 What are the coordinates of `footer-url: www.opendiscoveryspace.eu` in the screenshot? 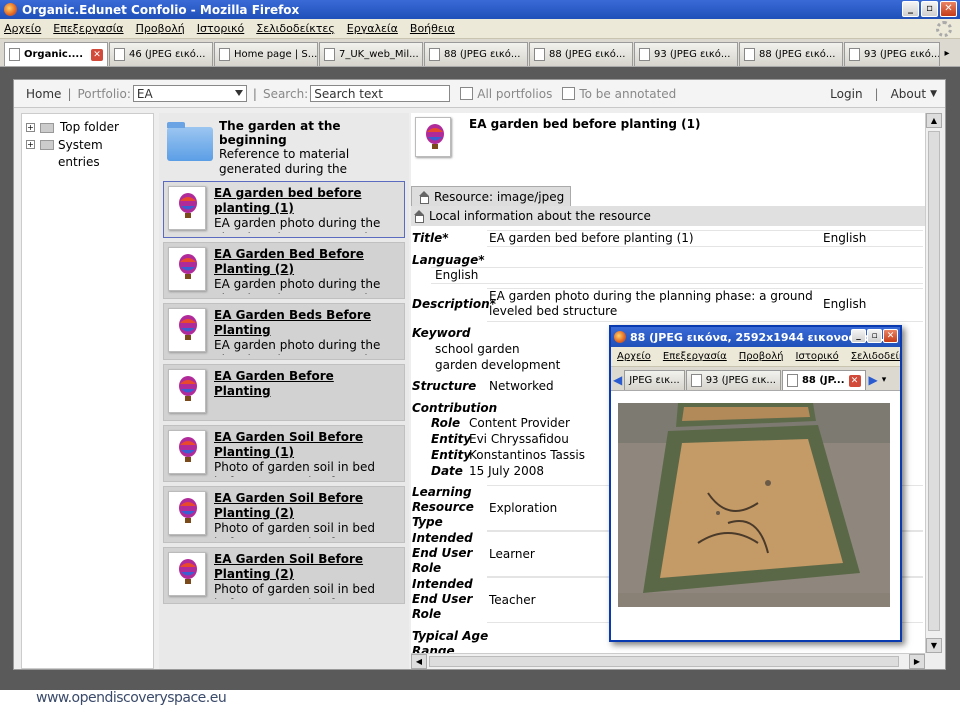 It's located at (131, 698).